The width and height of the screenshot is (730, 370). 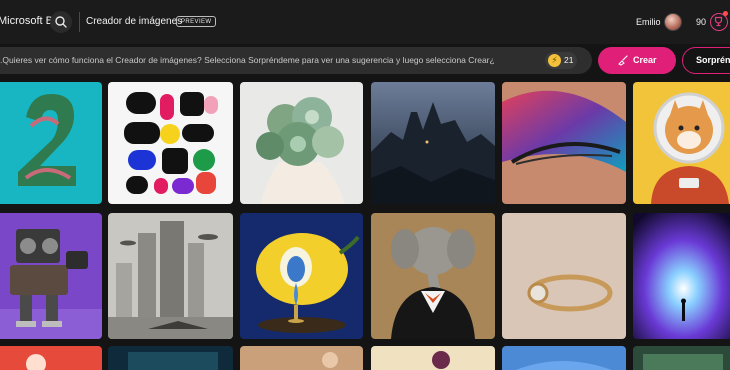 What do you see at coordinates (564, 143) in the screenshot?
I see `gallery-image-colorful-eye-makeup` at bounding box center [564, 143].